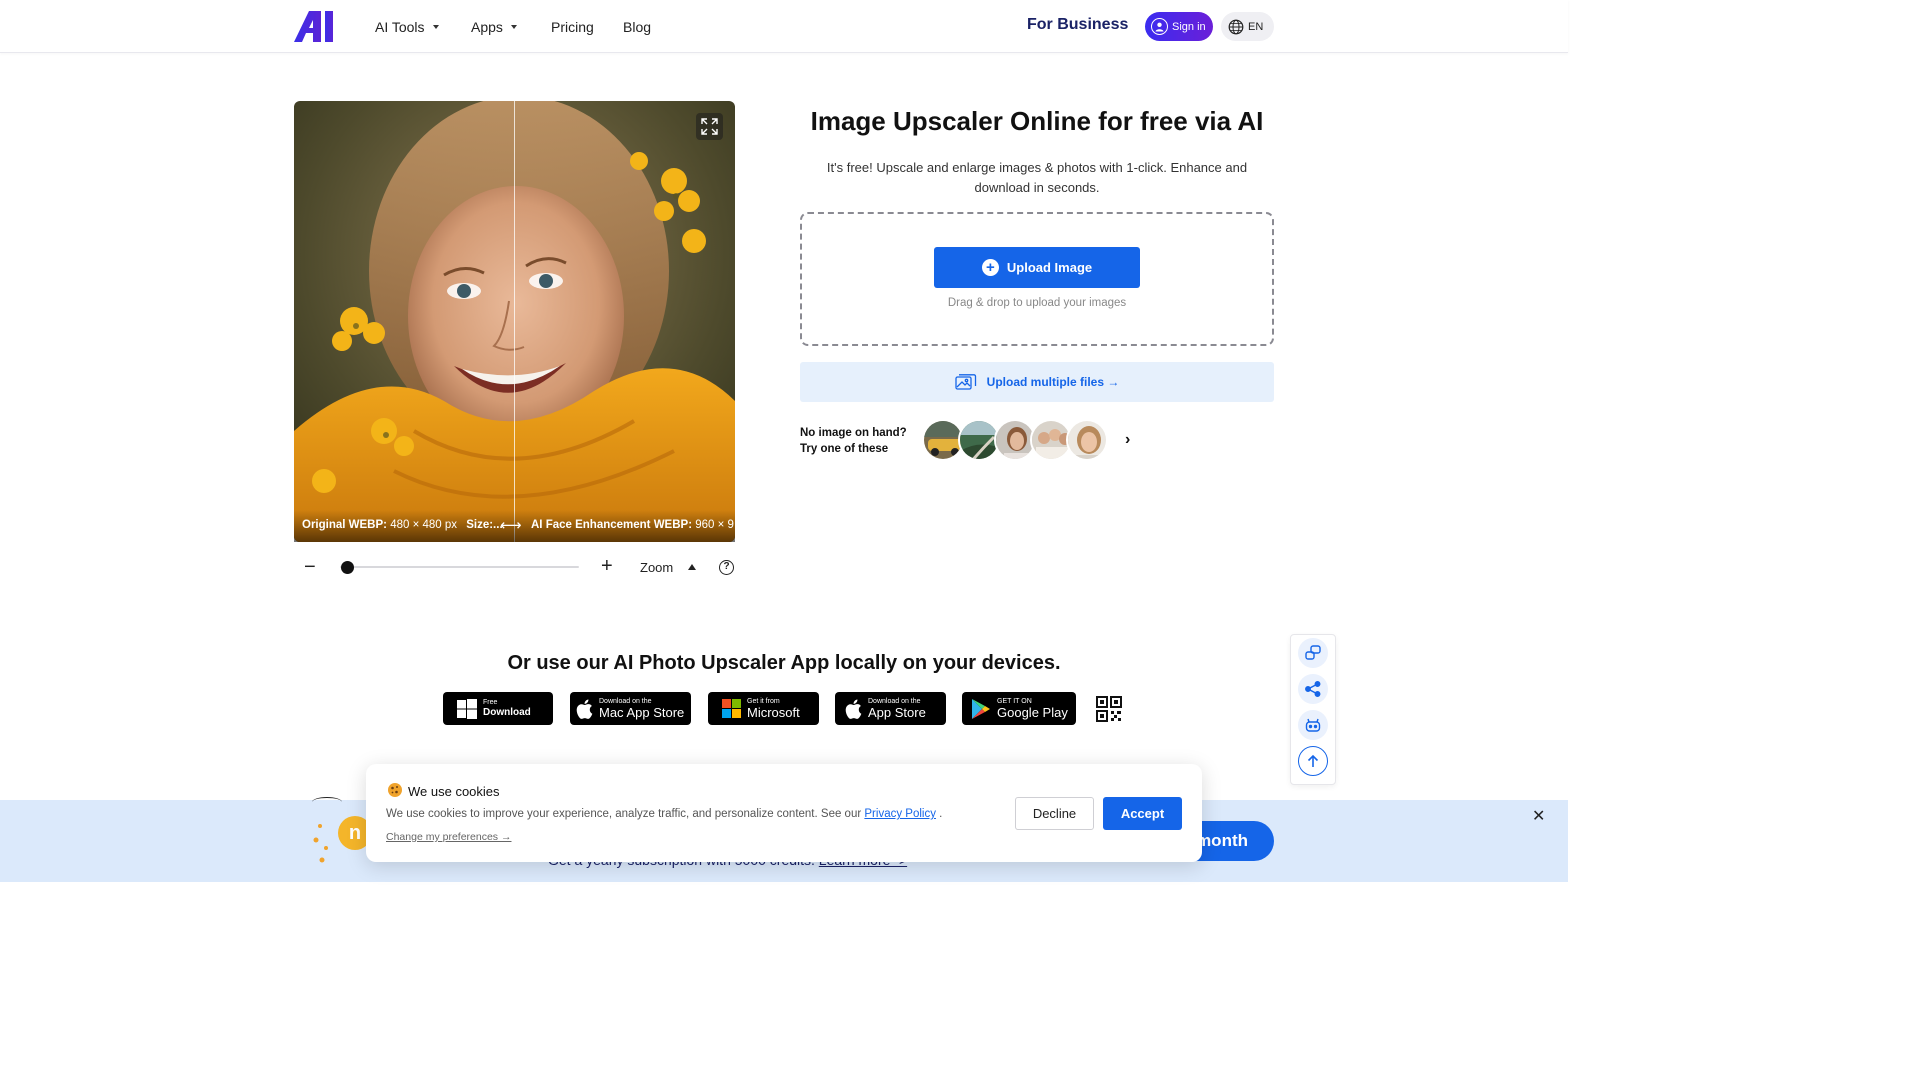  Describe the element at coordinates (612, 525) in the screenshot. I see `enhanced-caption-label: AI Face Enhancement WEBP:` at that location.